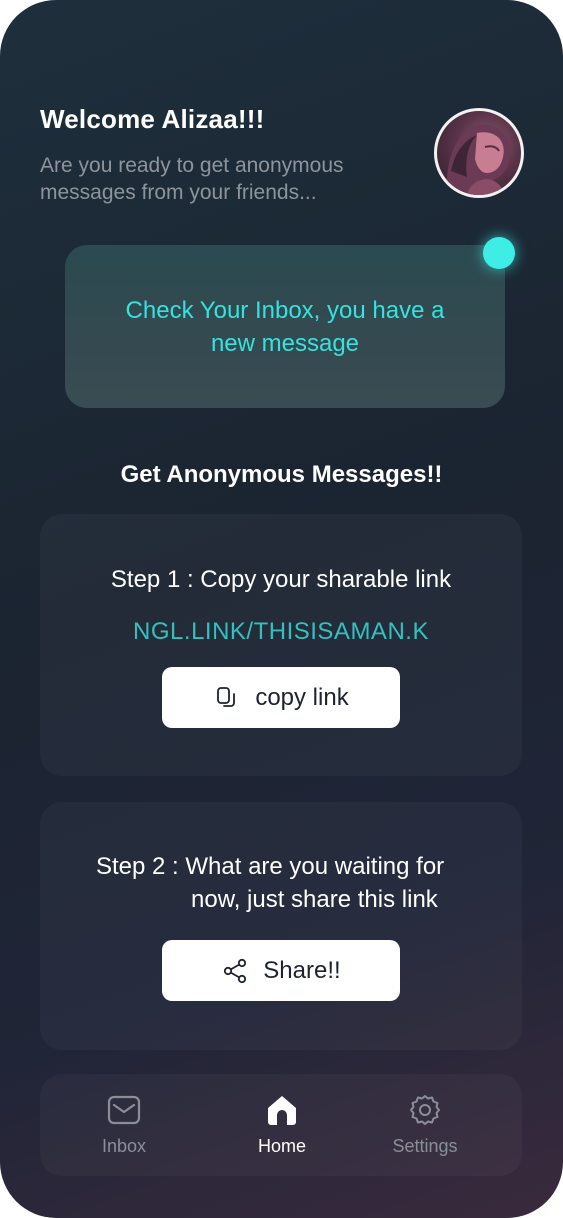  I want to click on nav-label-home: Home, so click(281, 1146).